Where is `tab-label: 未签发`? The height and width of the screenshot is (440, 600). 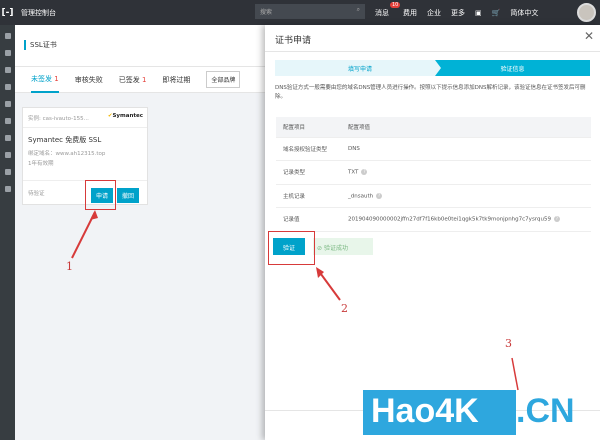
tab-label: 未签发 is located at coordinates (41, 78).